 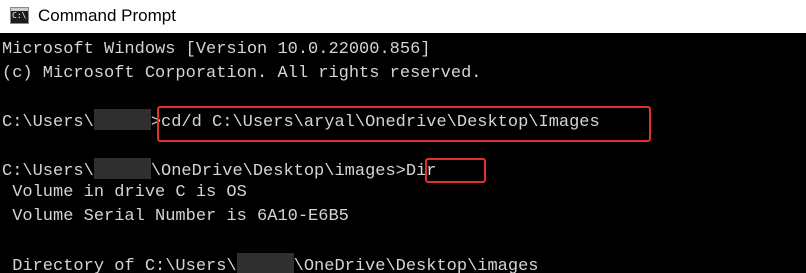 What do you see at coordinates (278, 171) in the screenshot?
I see `prompt-2-suffix: \OneDrive\Desktop\images>` at bounding box center [278, 171].